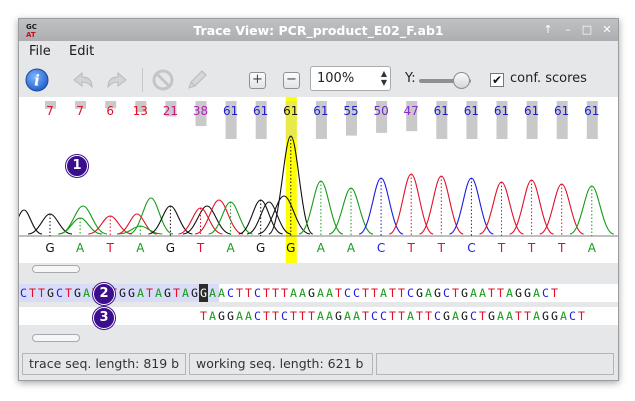  What do you see at coordinates (197, 80) in the screenshot?
I see `pencil-icon` at bounding box center [197, 80].